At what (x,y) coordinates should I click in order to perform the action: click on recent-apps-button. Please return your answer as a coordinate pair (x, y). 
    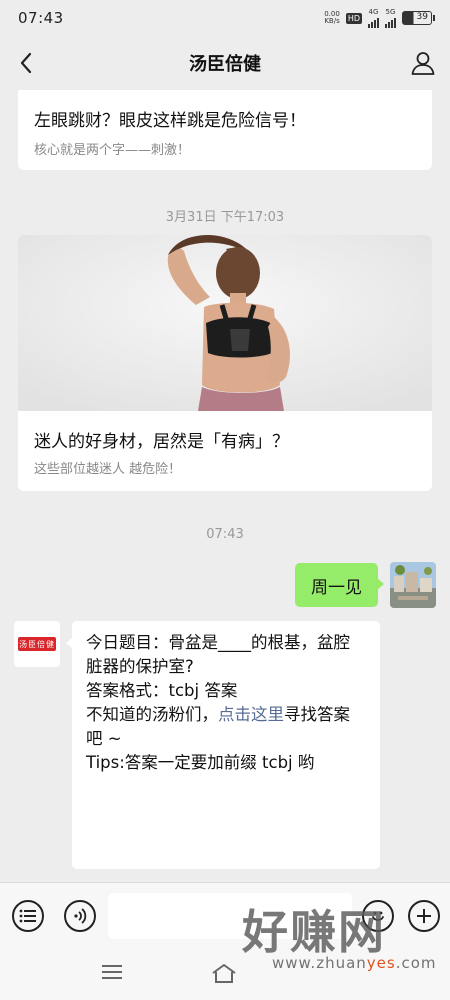
    Looking at the image, I should click on (114, 974).